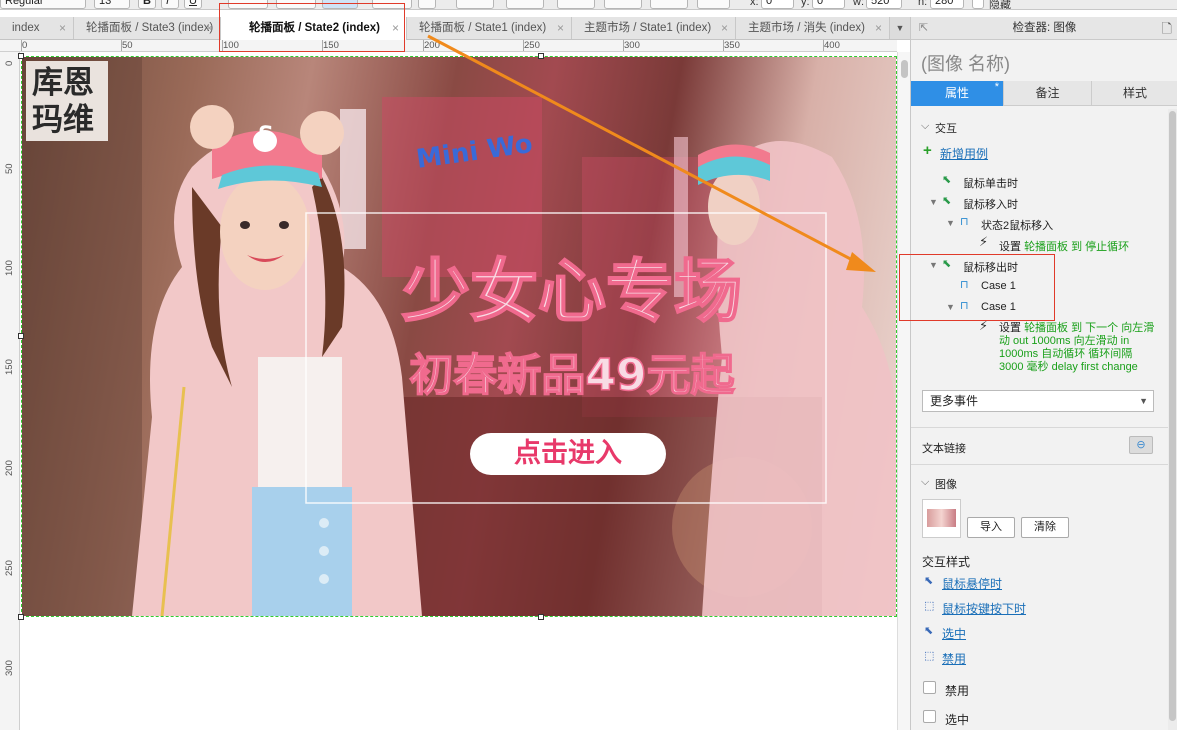 The width and height of the screenshot is (1177, 730). What do you see at coordinates (475, 4) in the screenshot?
I see `fill-color-button` at bounding box center [475, 4].